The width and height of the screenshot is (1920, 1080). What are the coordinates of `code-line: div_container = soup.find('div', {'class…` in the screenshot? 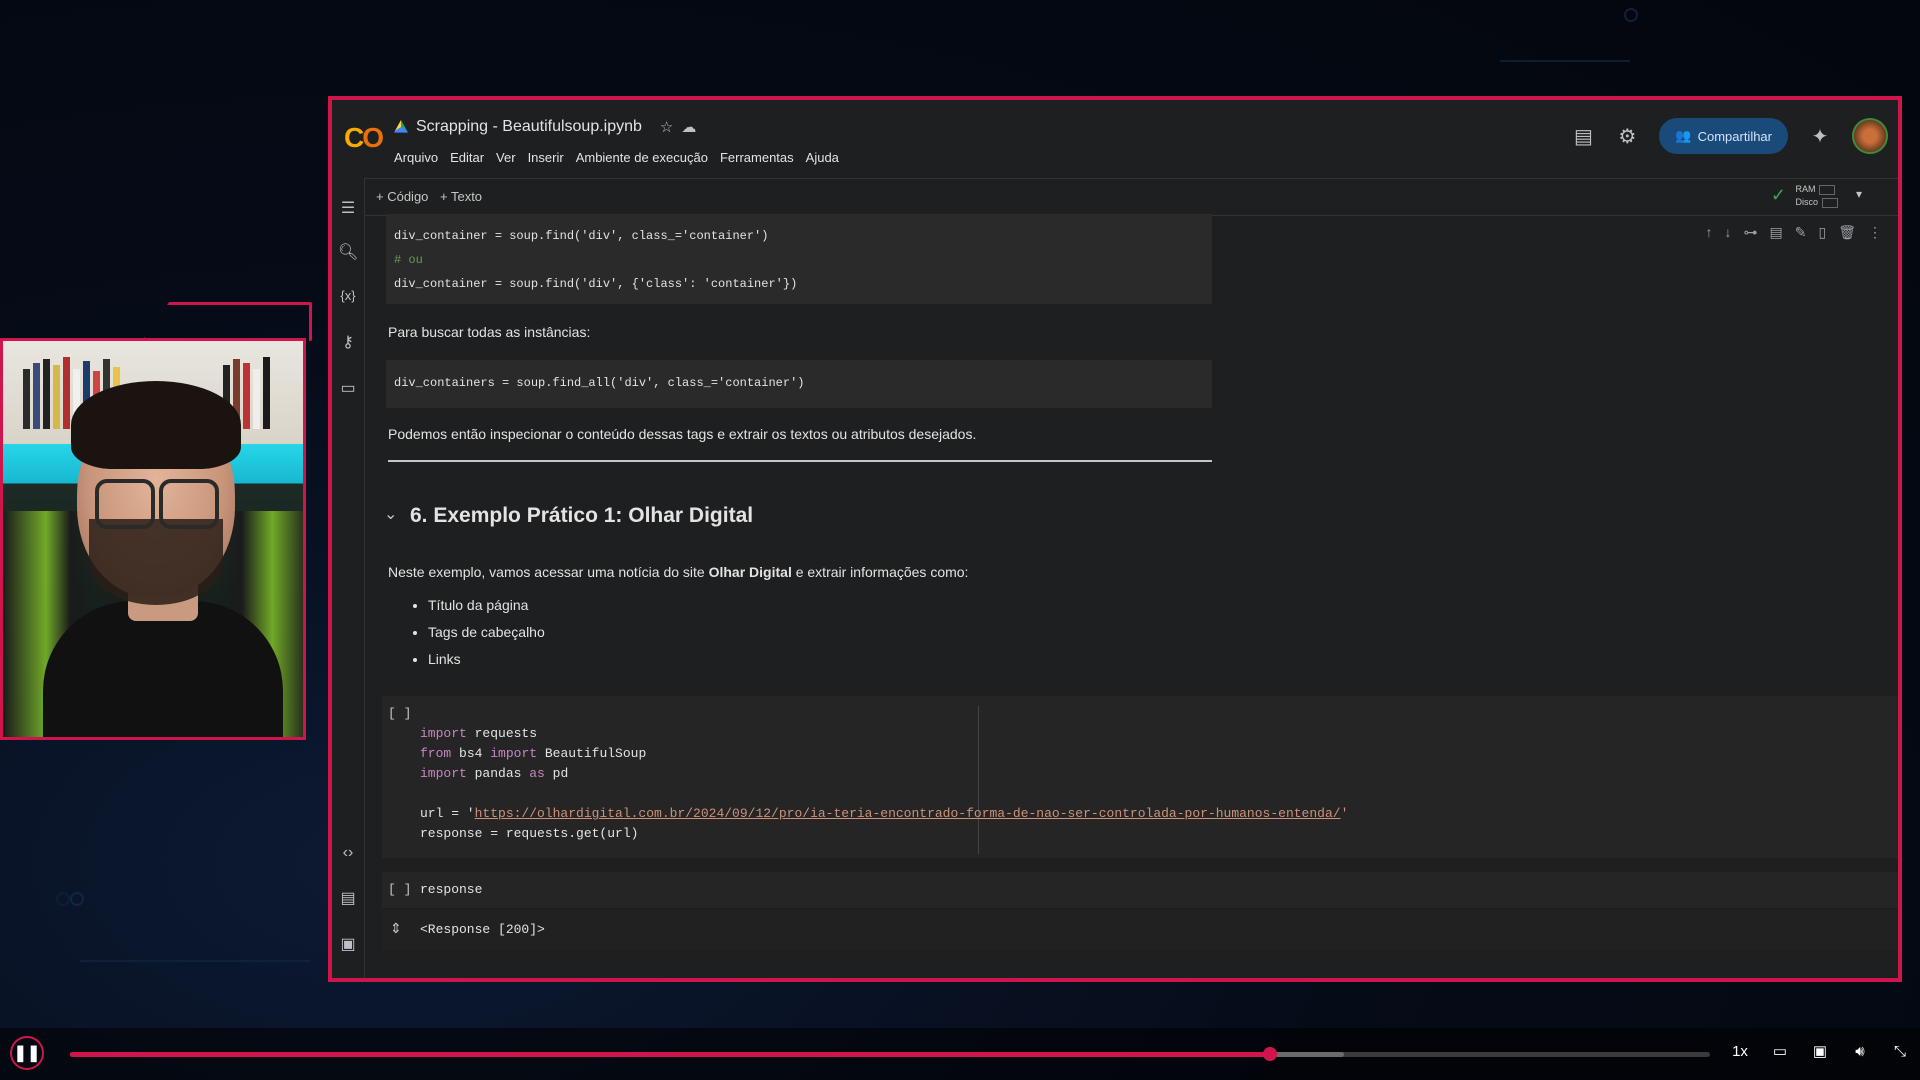 It's located at (596, 284).